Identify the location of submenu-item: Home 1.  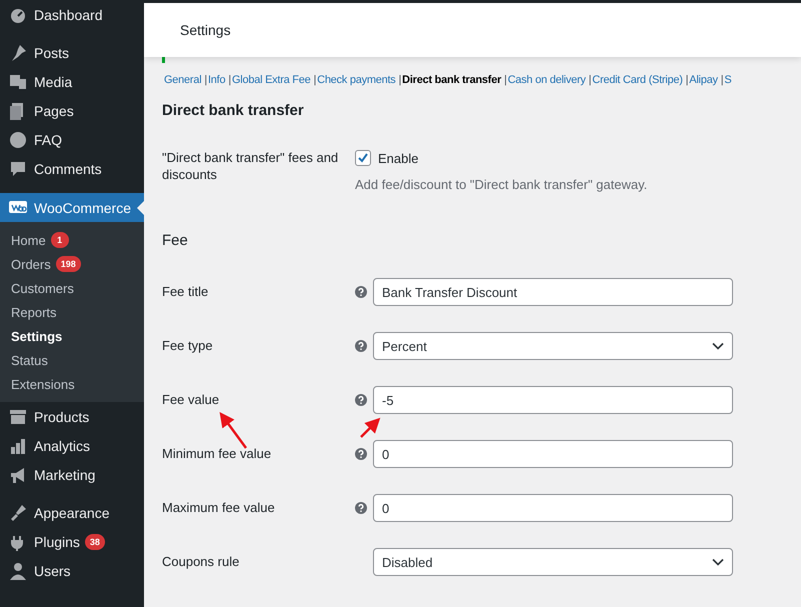
(72, 240).